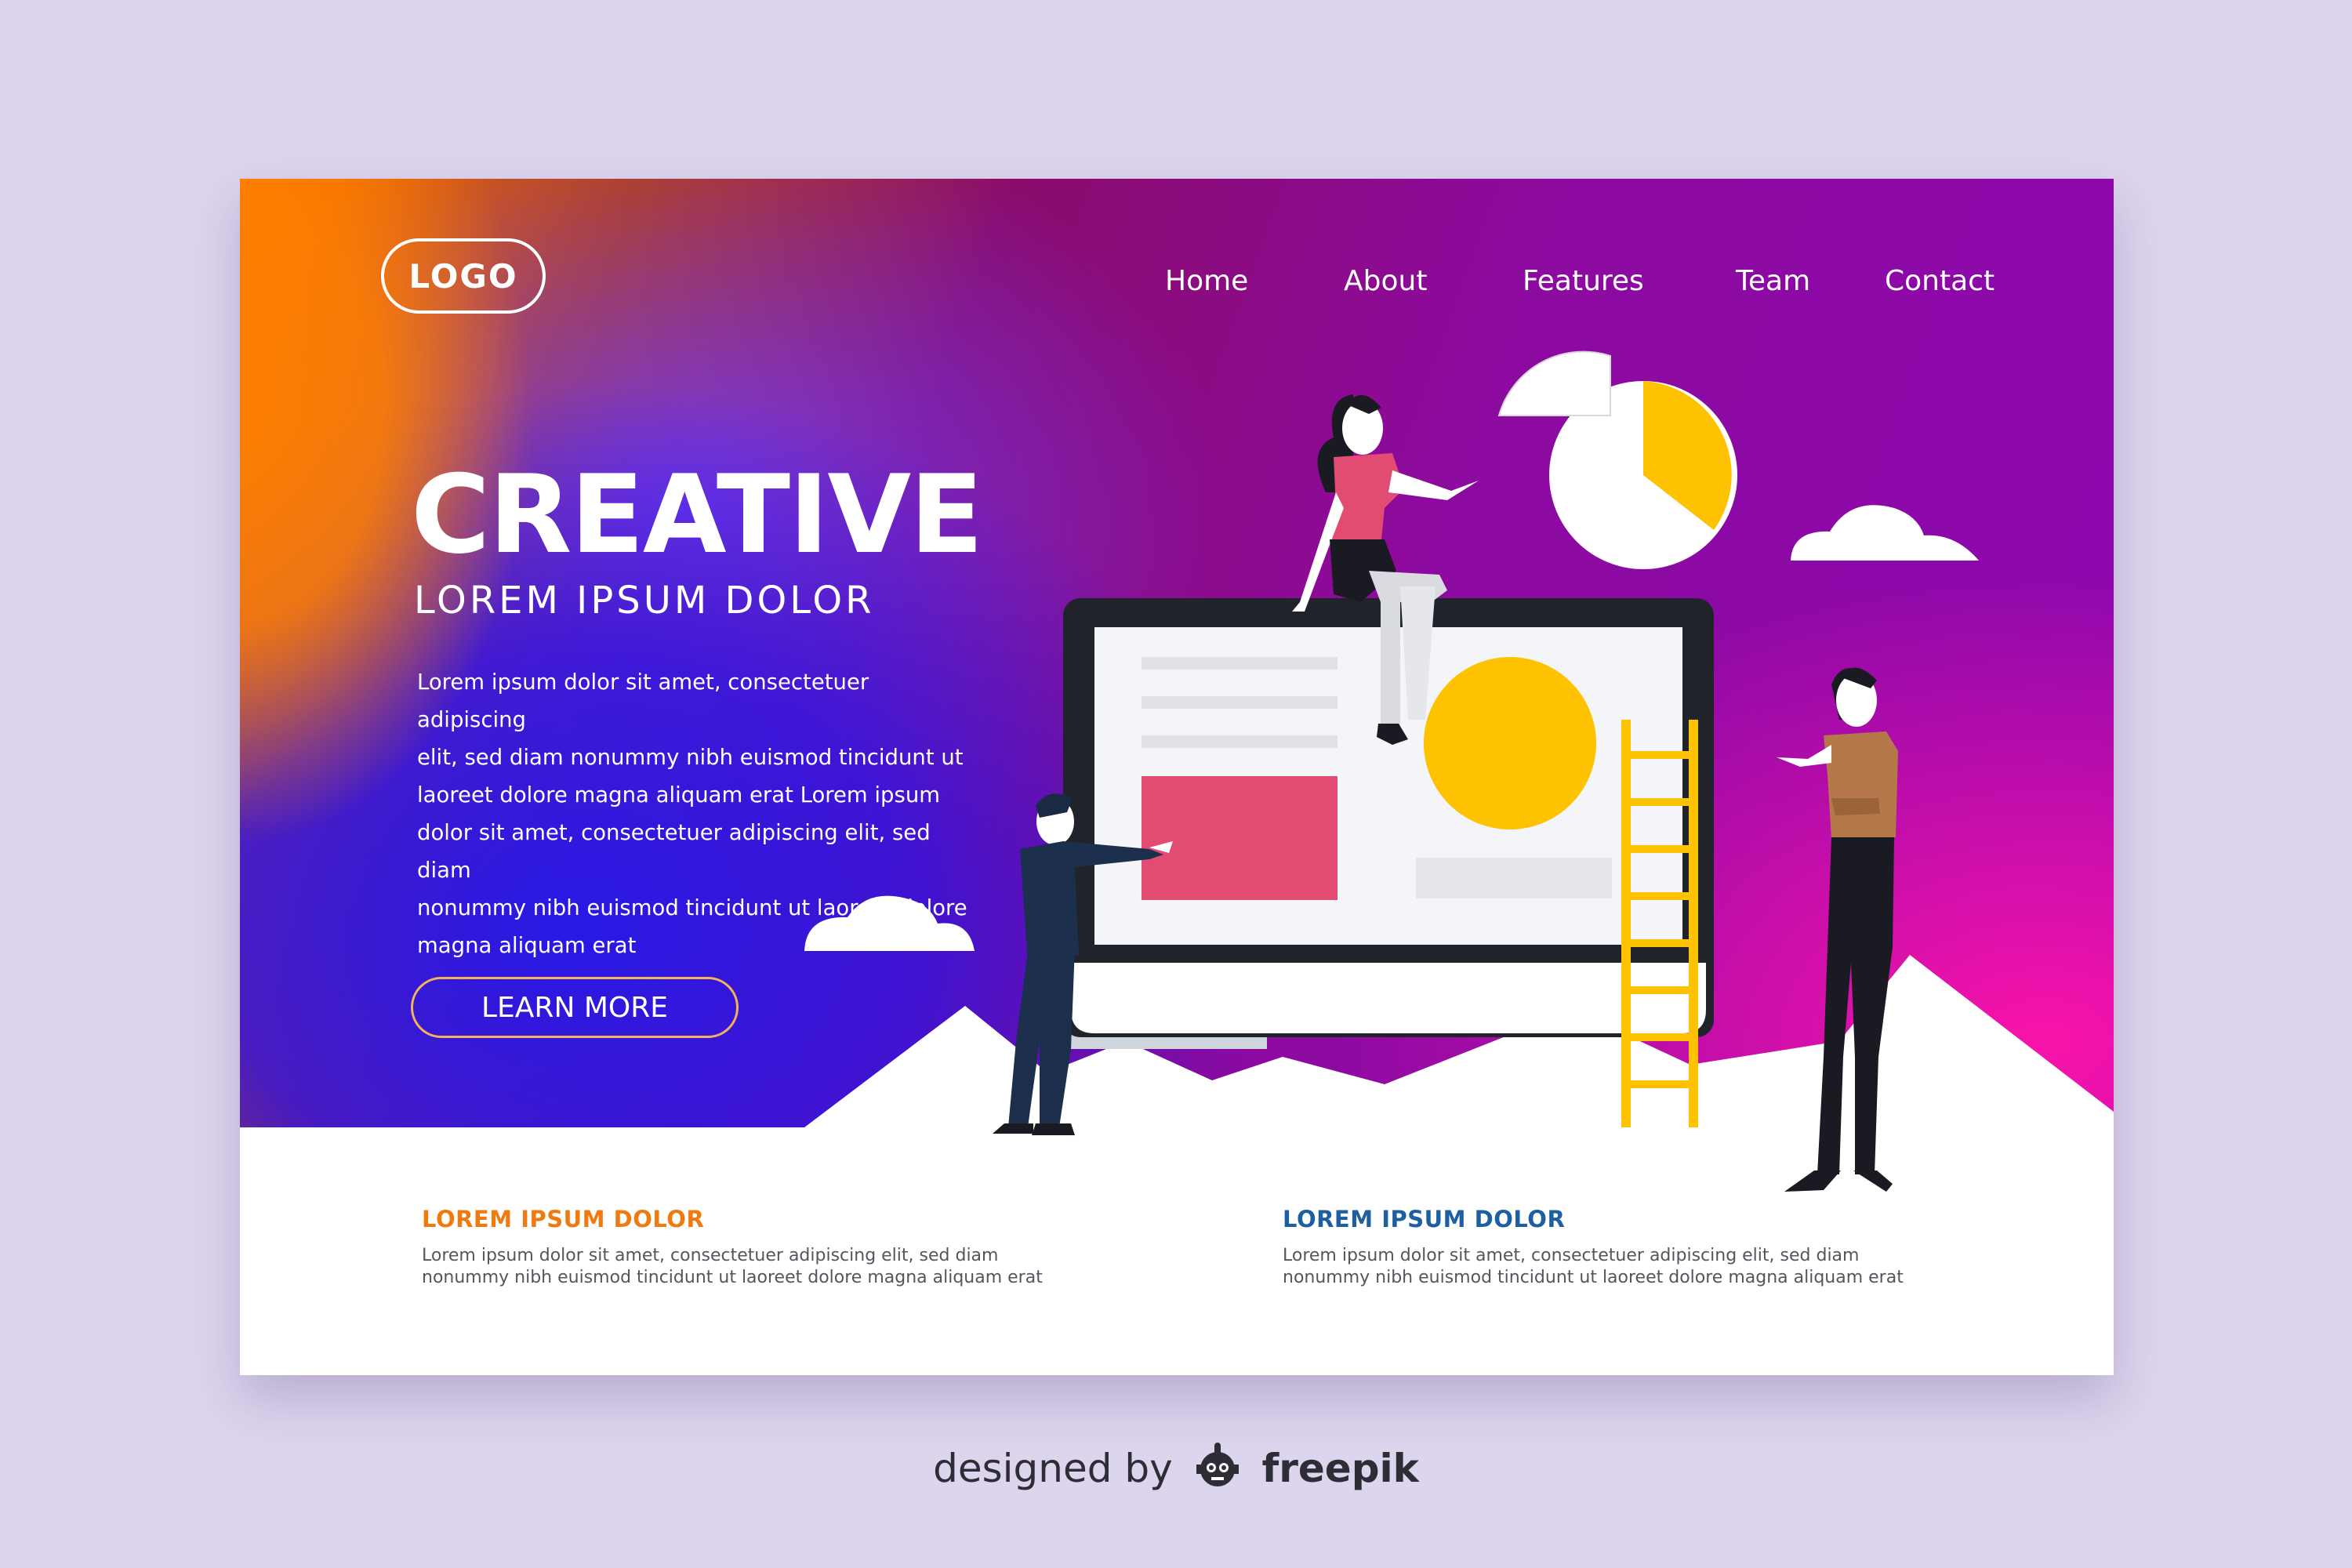 The height and width of the screenshot is (1568, 2352). I want to click on nav-about: About, so click(1385, 281).